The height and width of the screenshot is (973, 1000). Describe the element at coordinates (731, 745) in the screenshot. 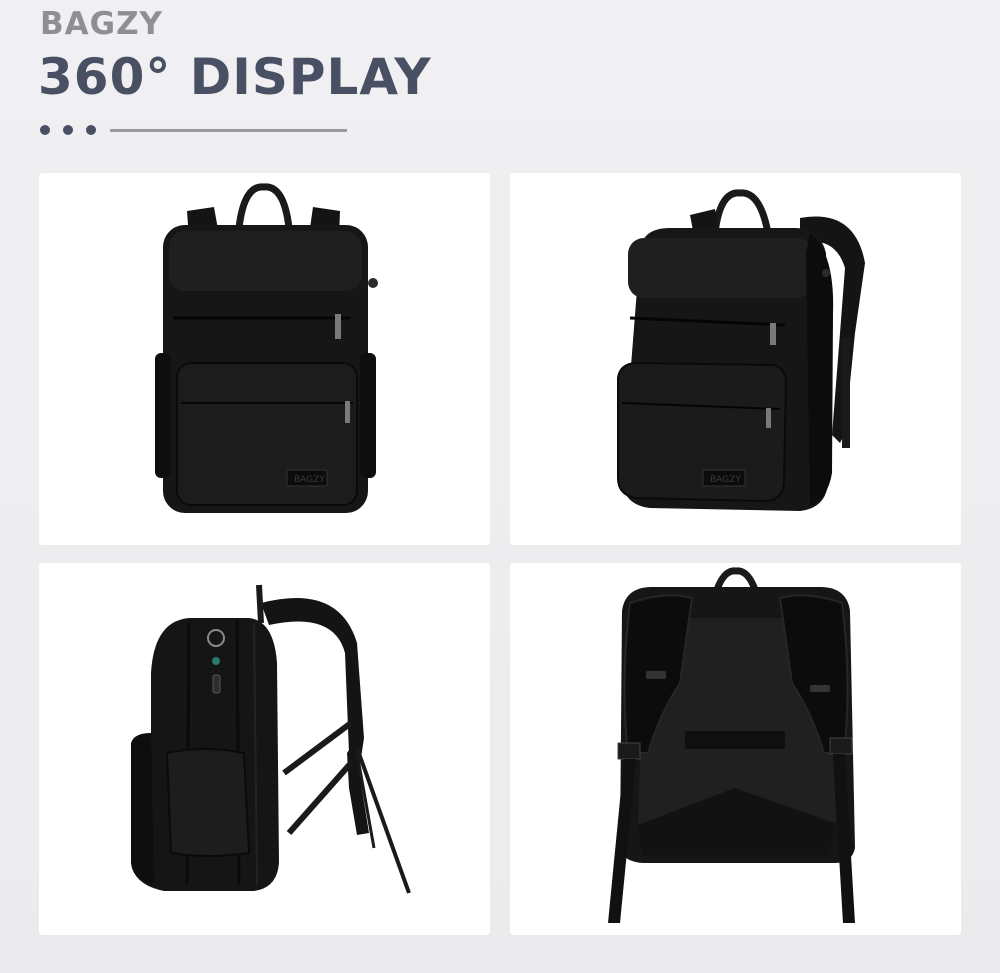

I see `backpack-back-image` at that location.